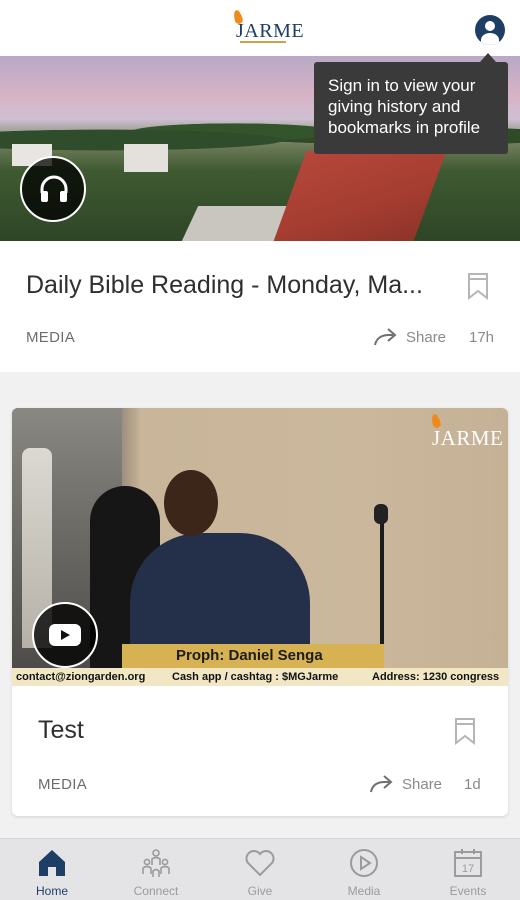 Image resolution: width=520 pixels, height=900 pixels. I want to click on tab-give: Give, so click(260, 869).